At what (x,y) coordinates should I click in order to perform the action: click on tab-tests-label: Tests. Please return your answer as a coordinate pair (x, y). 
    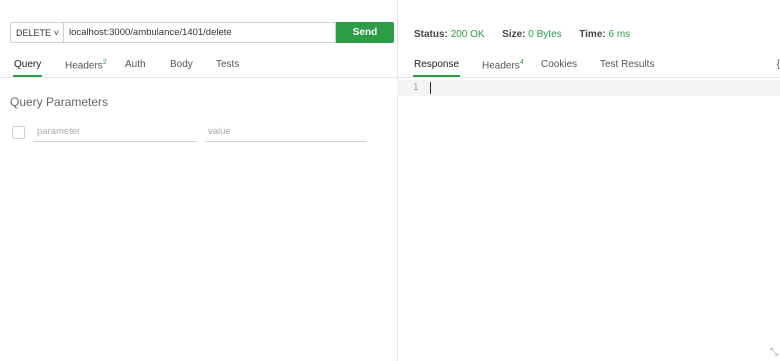
    Looking at the image, I should click on (228, 64).